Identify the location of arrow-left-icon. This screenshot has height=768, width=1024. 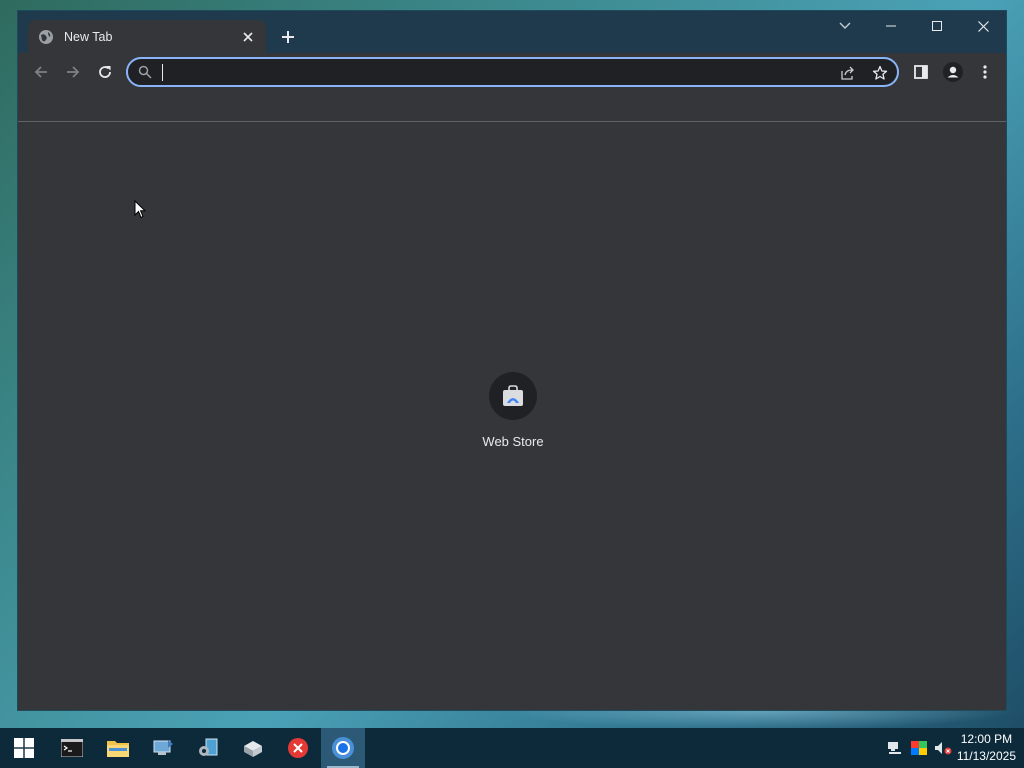
(41, 72).